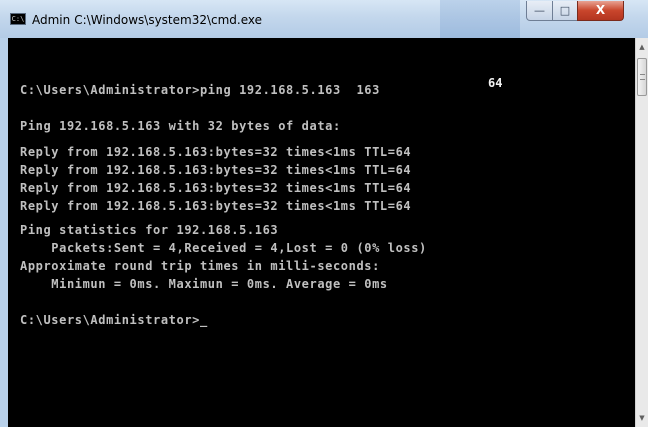 The width and height of the screenshot is (648, 427). I want to click on window-title: Admin C:\Windows\system32\cmd.exe, so click(147, 20).